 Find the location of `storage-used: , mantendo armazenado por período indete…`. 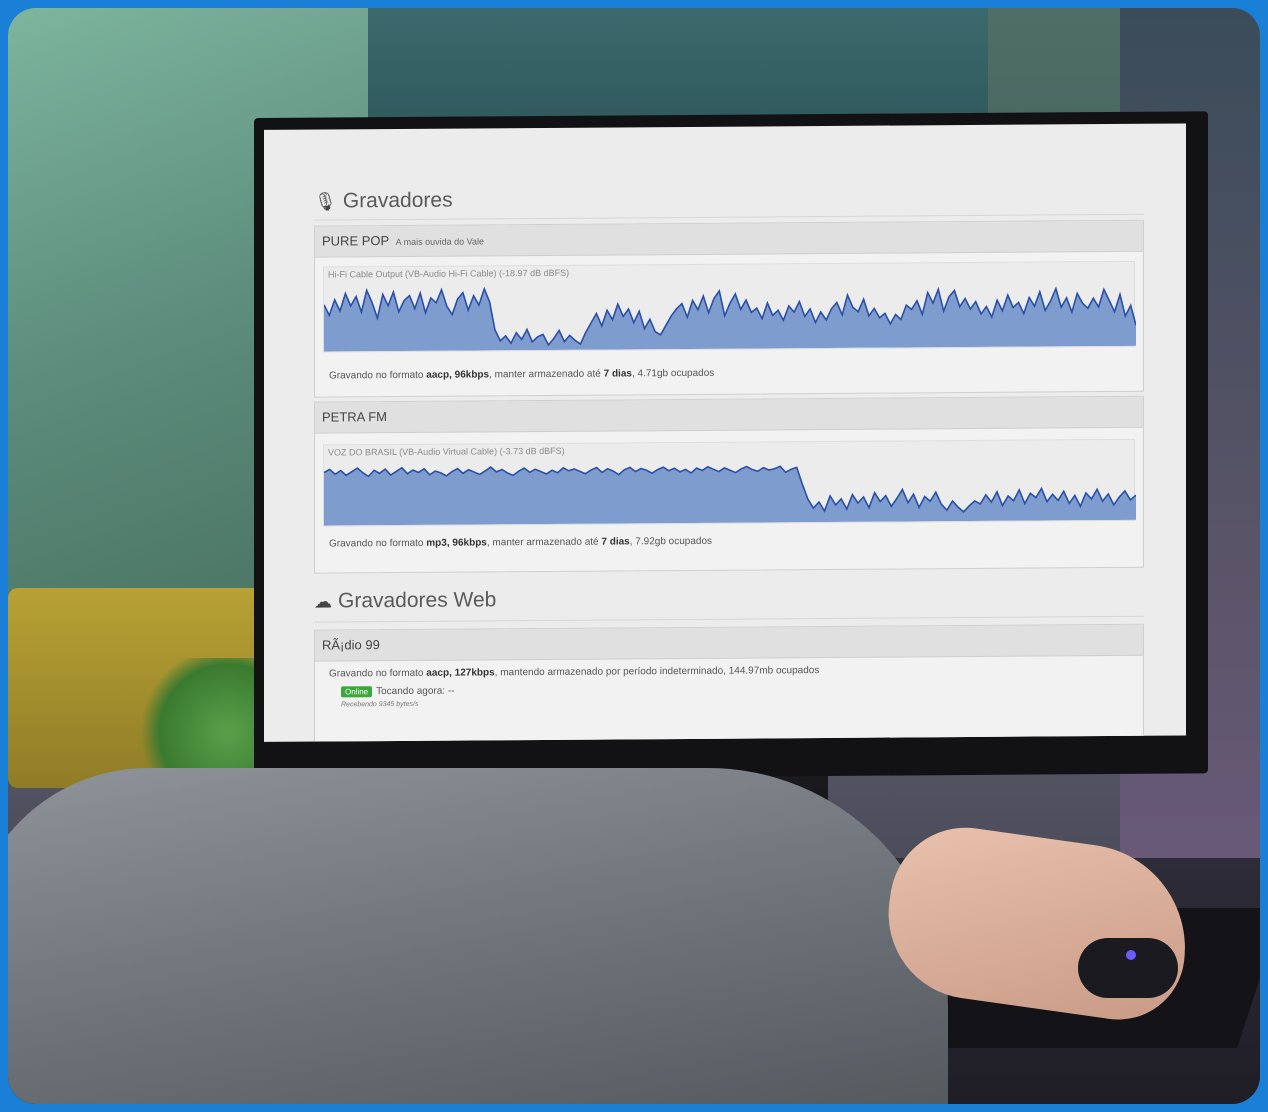

storage-used: , mantendo armazenado por período indete… is located at coordinates (657, 672).